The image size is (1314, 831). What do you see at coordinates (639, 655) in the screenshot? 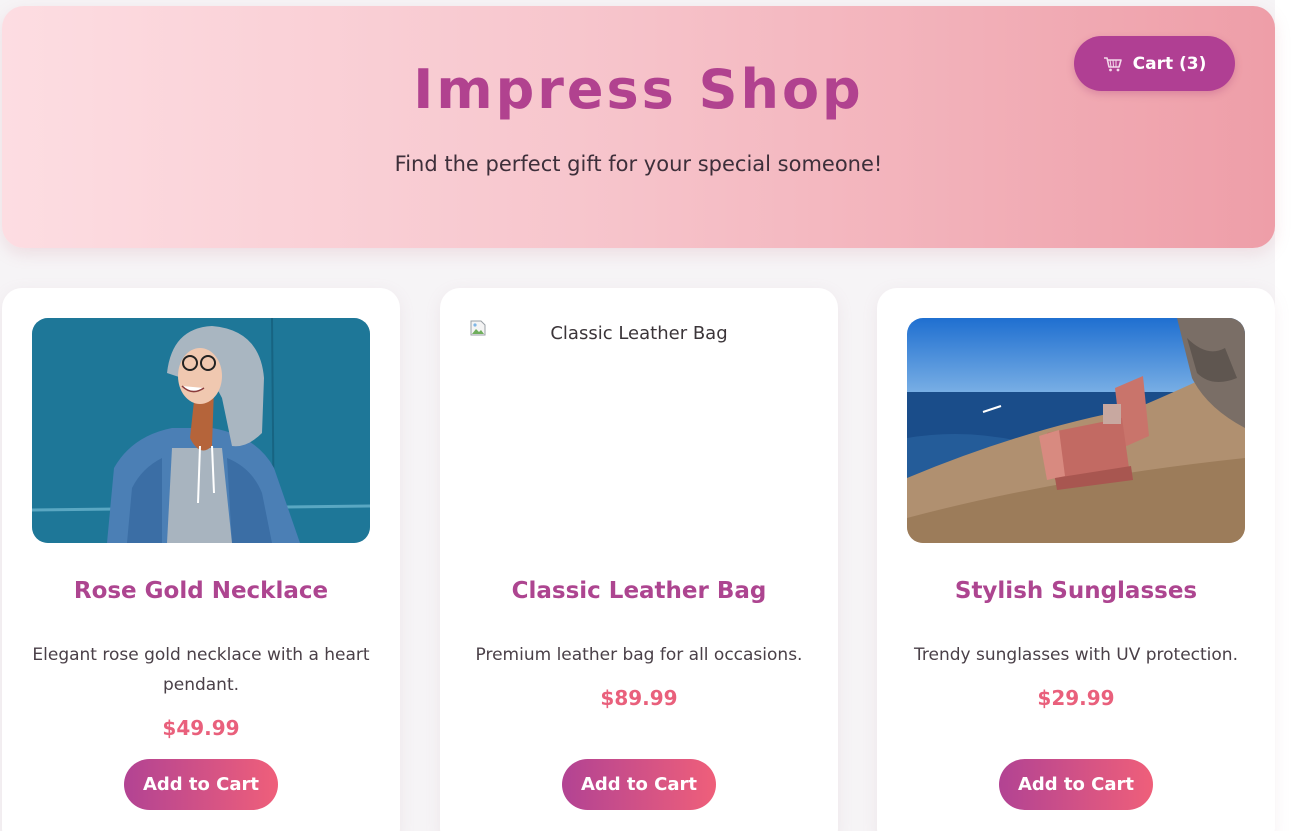
I see `product-description: Premium leather bag for all occasions.` at bounding box center [639, 655].